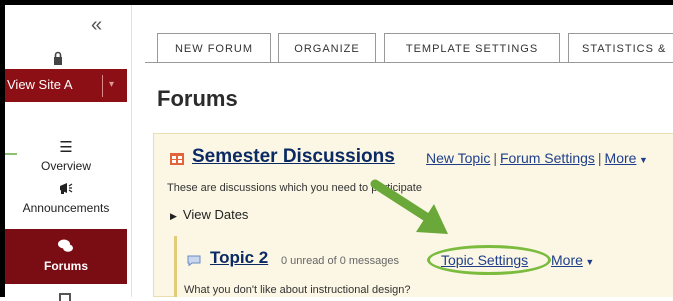  What do you see at coordinates (65, 266) in the screenshot?
I see `sidebar-item-label: Forums` at bounding box center [65, 266].